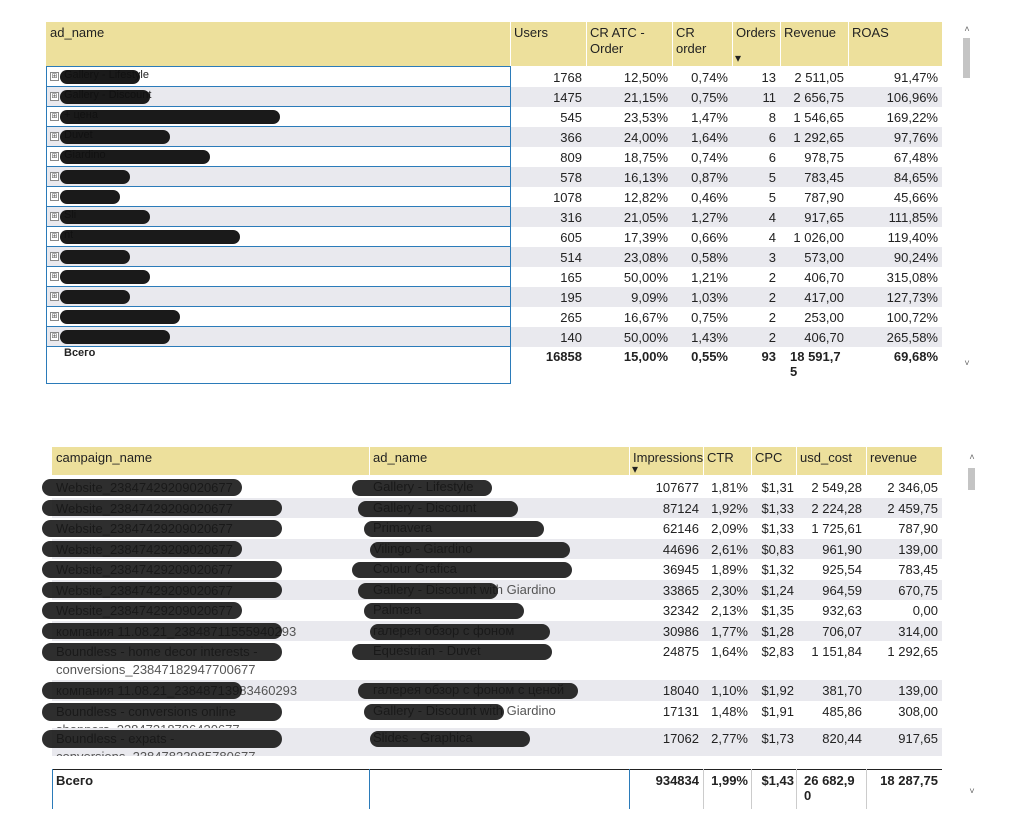  Describe the element at coordinates (912, 277) in the screenshot. I see `cell-roas: 315,08%` at that location.